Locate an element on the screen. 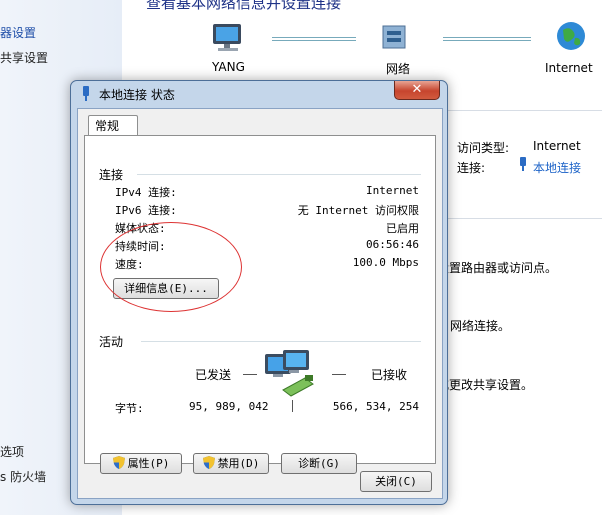 Image resolution: width=602 pixels, height=515 pixels. ipv6-value: 无 Internet 访问权限 is located at coordinates (358, 210).